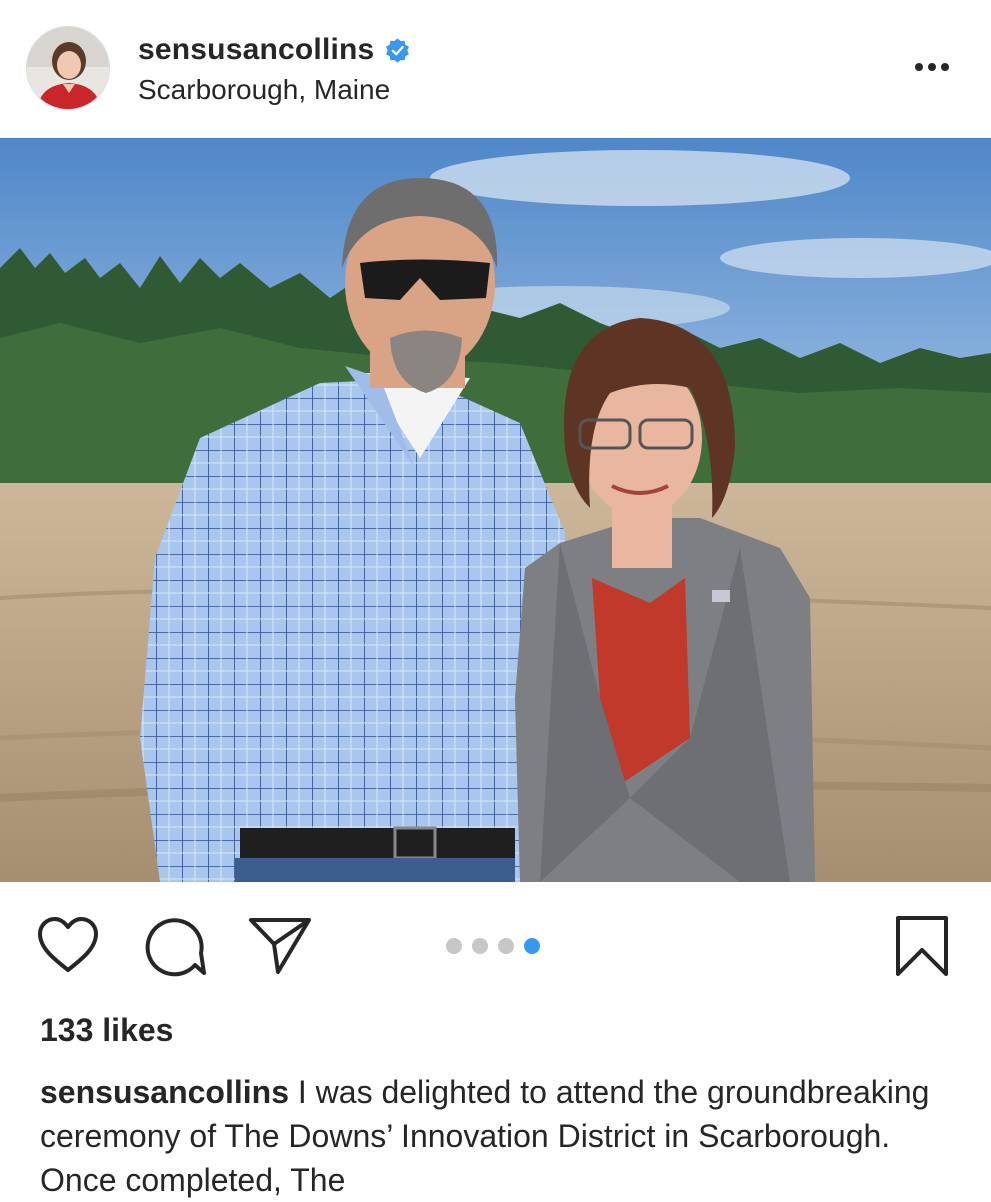 The image size is (991, 1202). What do you see at coordinates (495, 69) in the screenshot?
I see `post-header: sensusancollins Scarborough, Maine` at bounding box center [495, 69].